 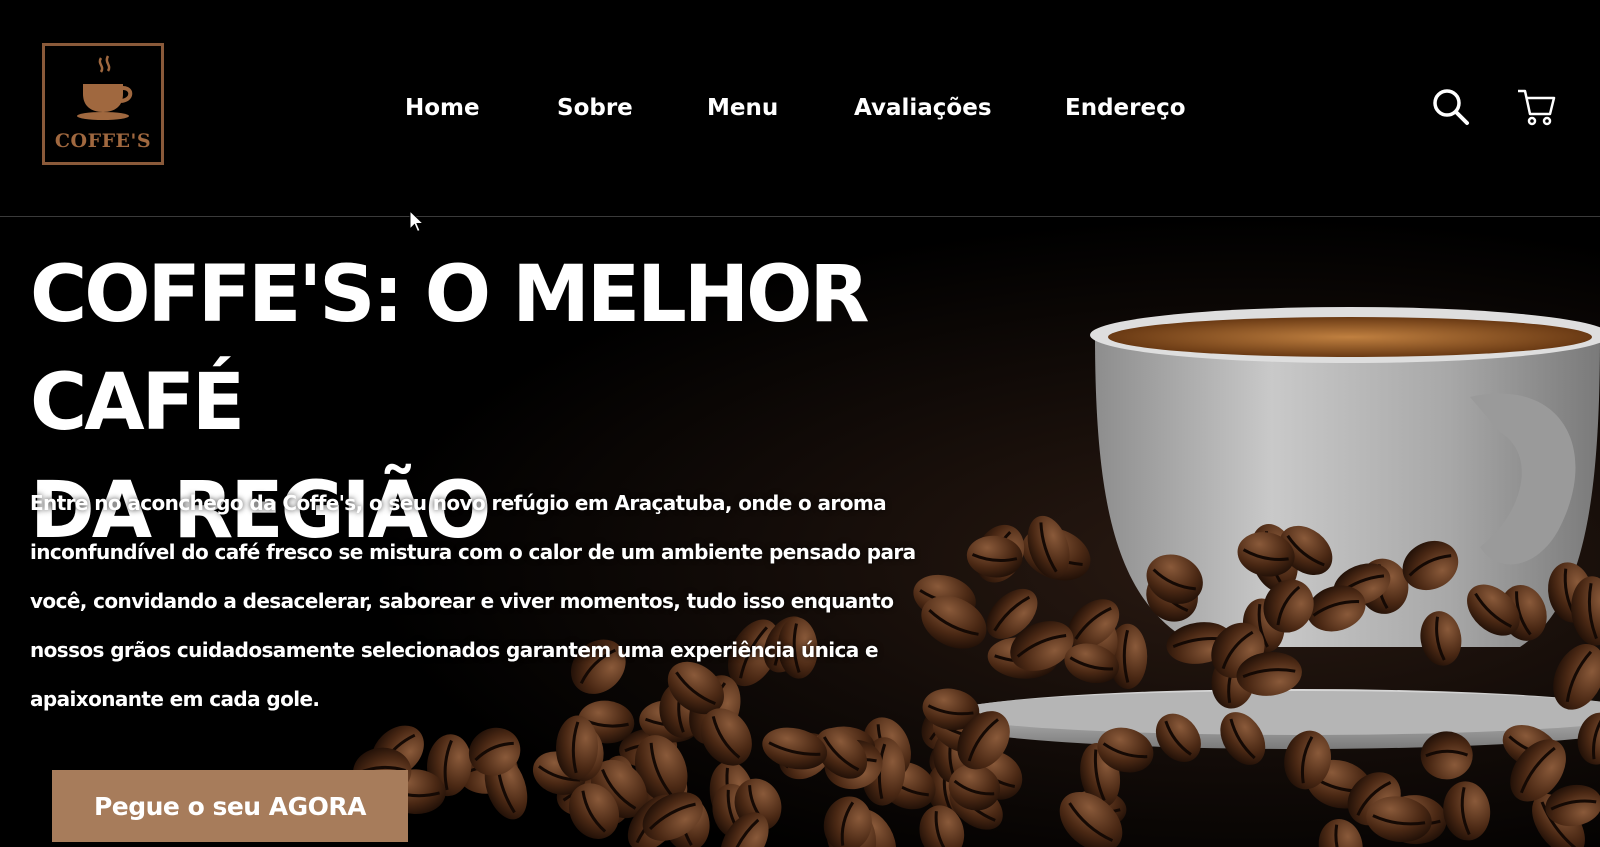 What do you see at coordinates (103, 141) in the screenshot?
I see `logo-text: COFFE'S` at bounding box center [103, 141].